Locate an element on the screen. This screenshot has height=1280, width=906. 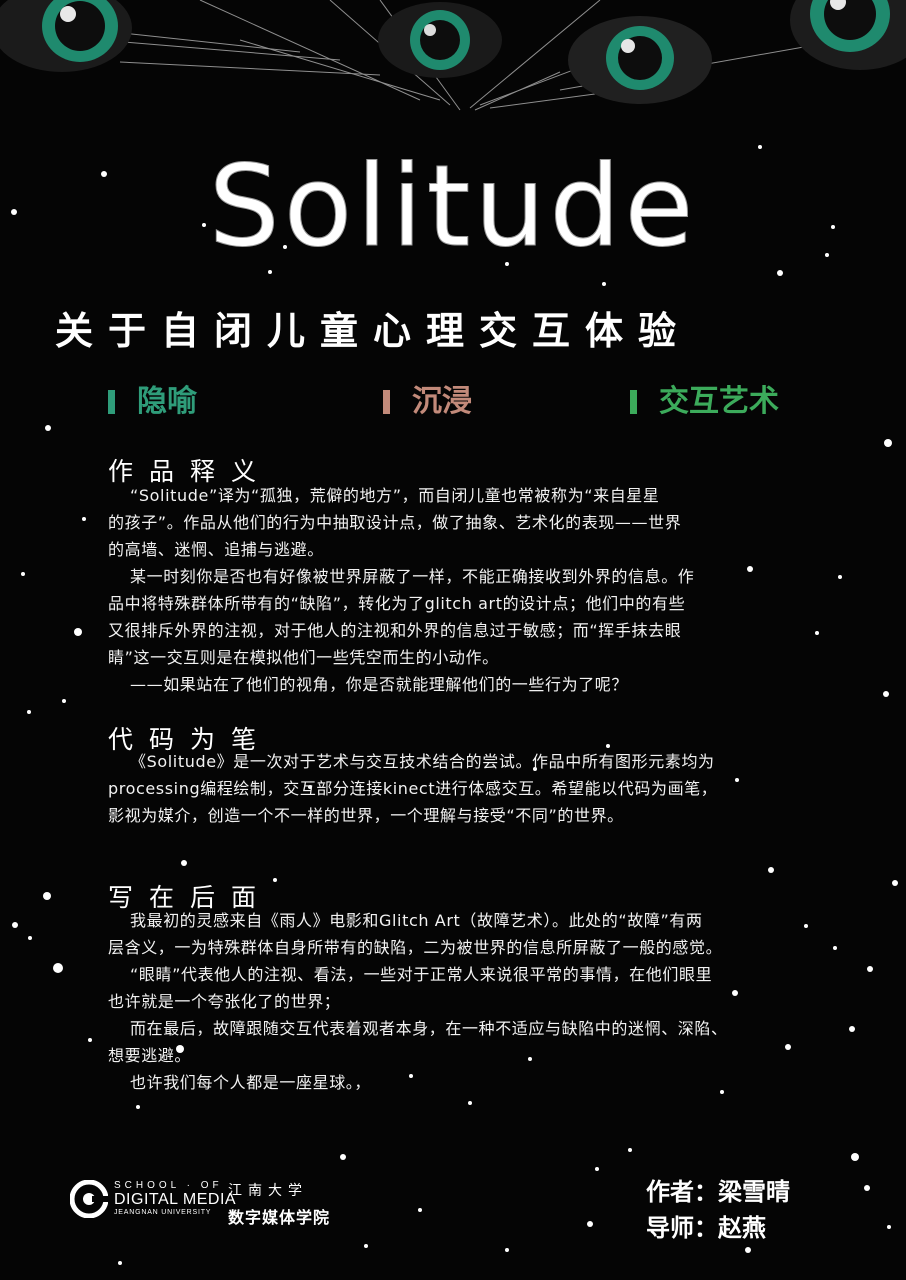
text-line: 又很排斥外界的注视，对于他人的注视和外界的信息过于敏感；而“挥手抹去眼 is located at coordinates (395, 630).